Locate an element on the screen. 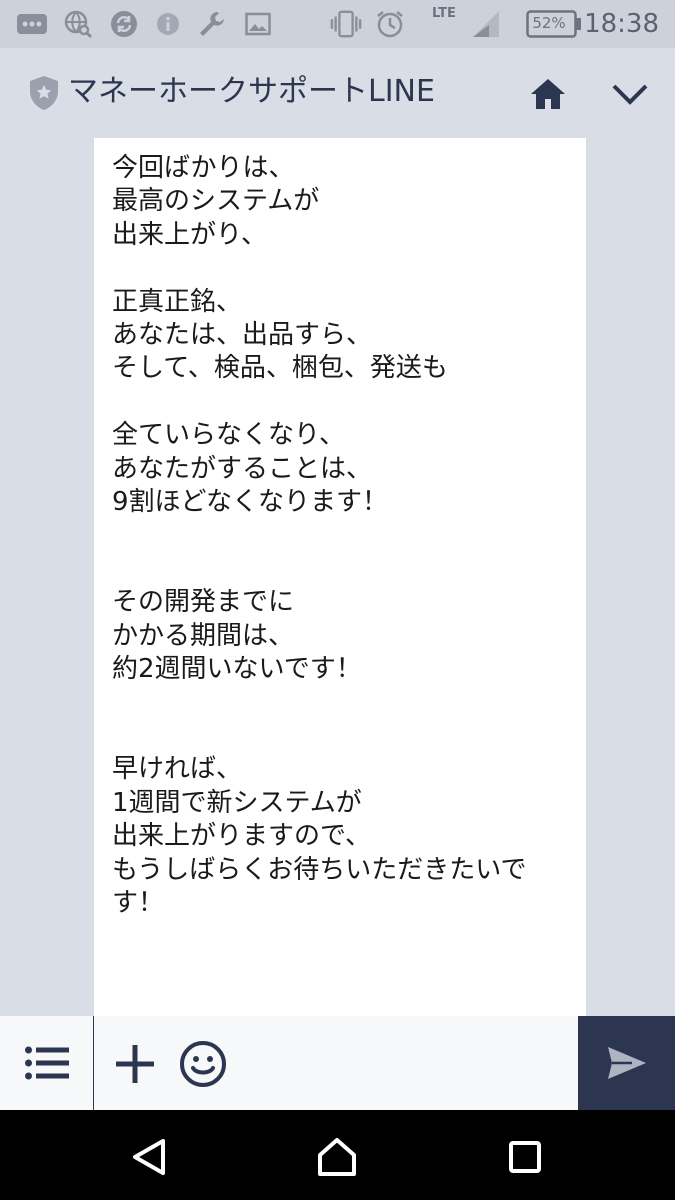 This screenshot has height=1200, width=675. signal-icon is located at coordinates (486, 24).